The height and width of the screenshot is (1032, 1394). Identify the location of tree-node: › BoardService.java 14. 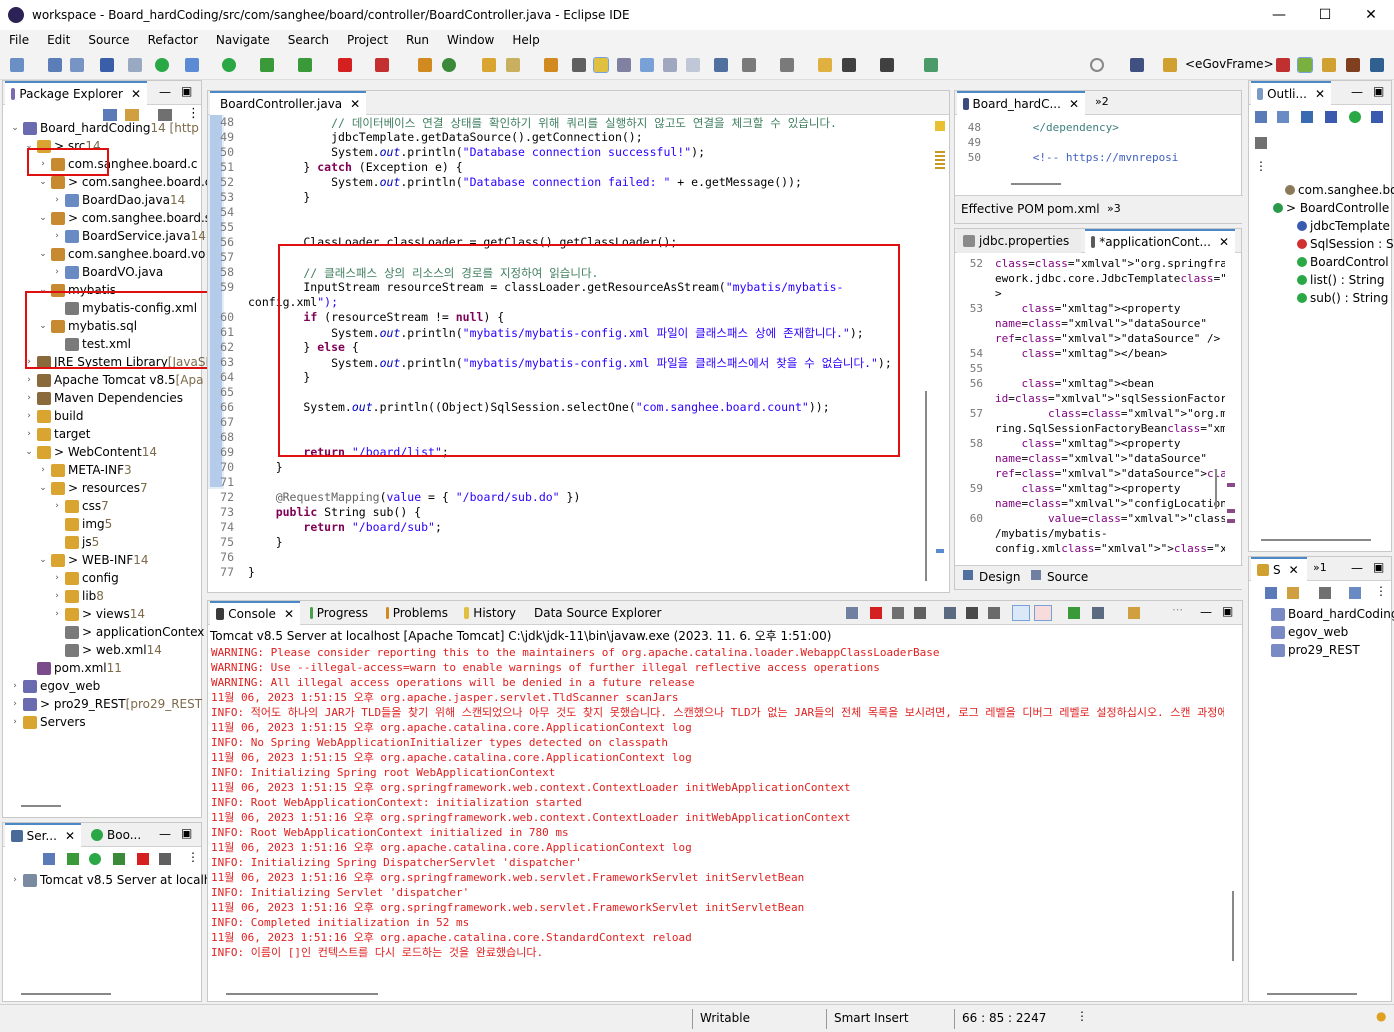
(128, 236).